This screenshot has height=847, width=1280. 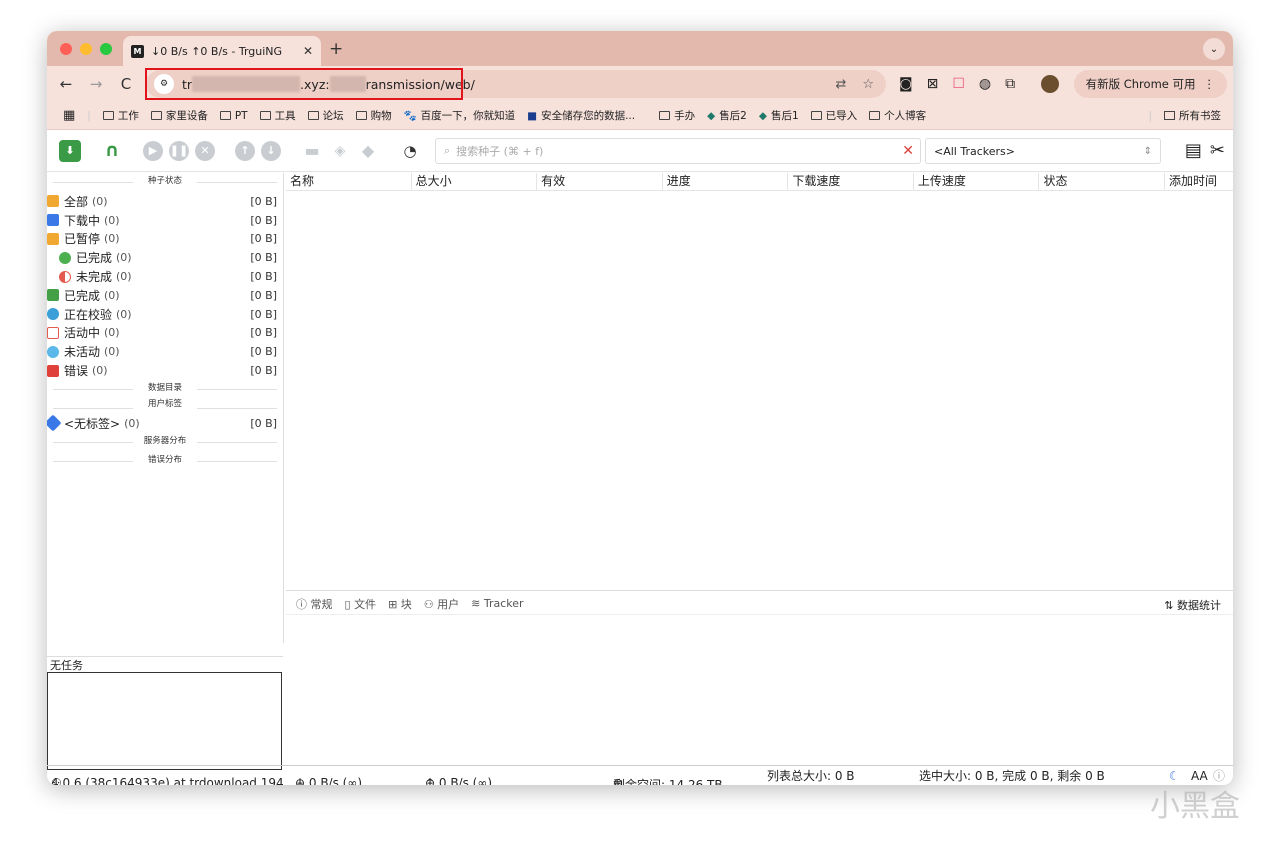 What do you see at coordinates (54, 423) in the screenshot?
I see `tag-icon` at bounding box center [54, 423].